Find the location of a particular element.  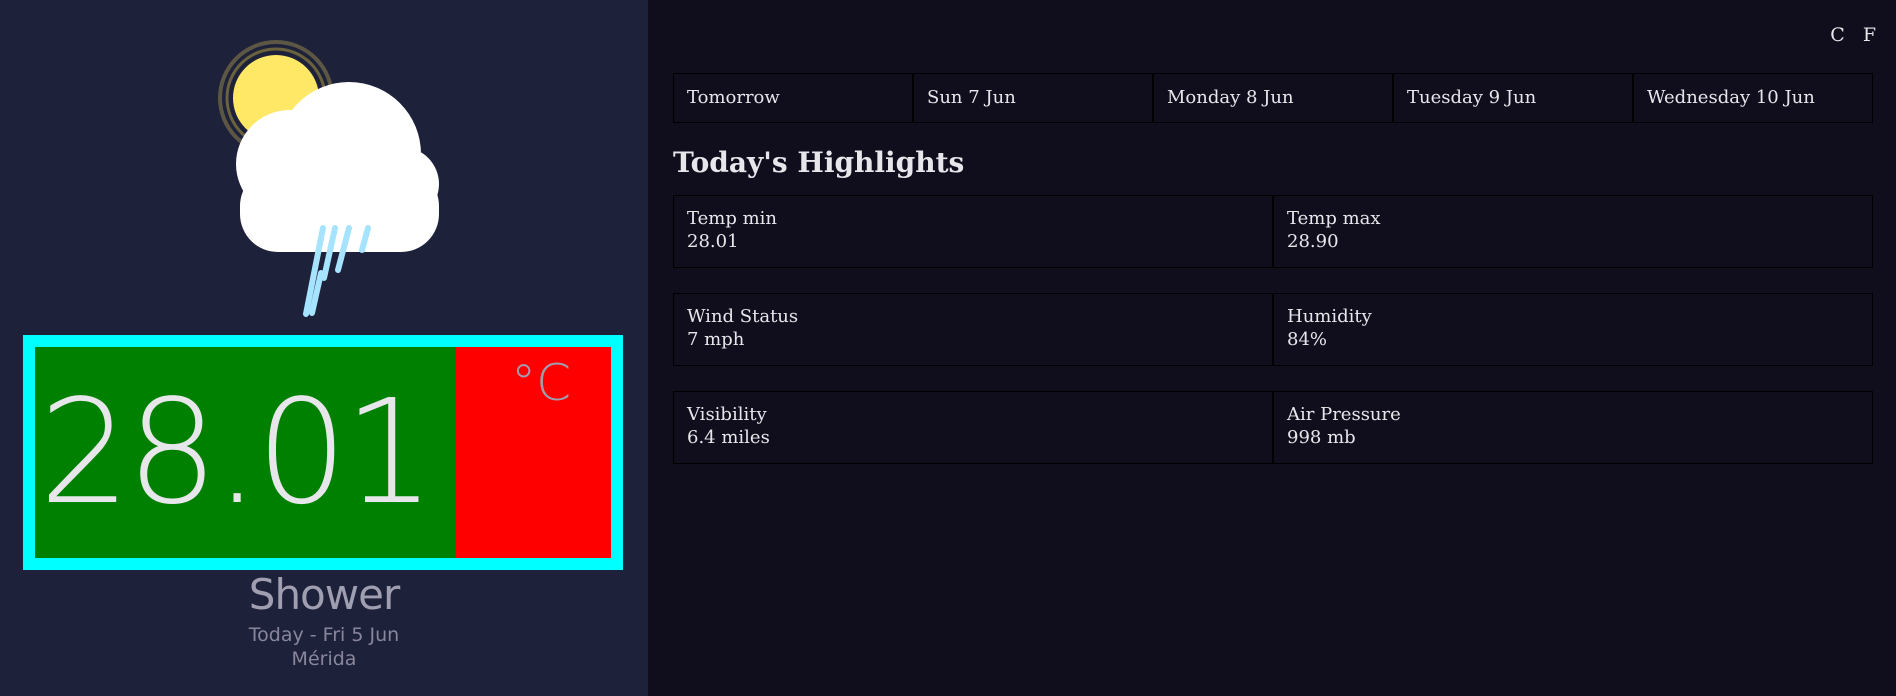

weather-condition: Shower is located at coordinates (324, 594).